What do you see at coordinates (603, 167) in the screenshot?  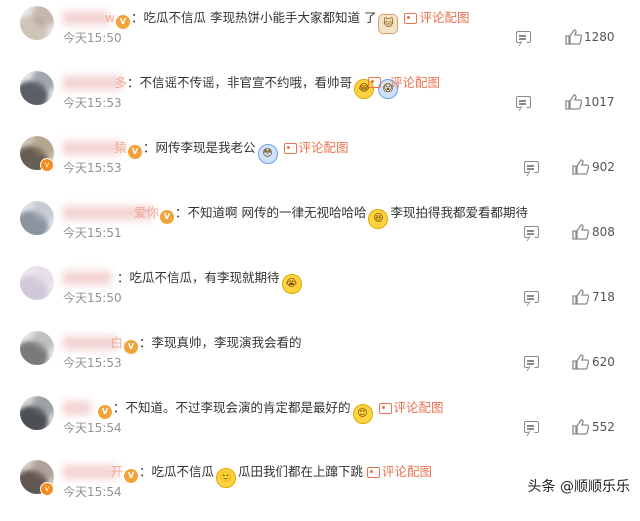 I see `like-count: 902` at bounding box center [603, 167].